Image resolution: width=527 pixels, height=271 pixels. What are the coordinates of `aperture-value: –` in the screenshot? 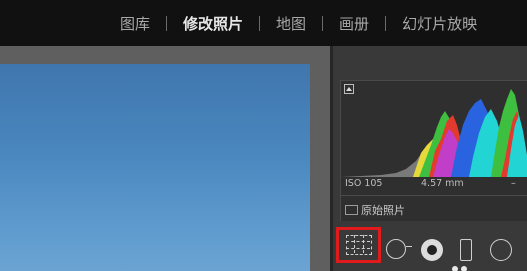 It's located at (513, 183).